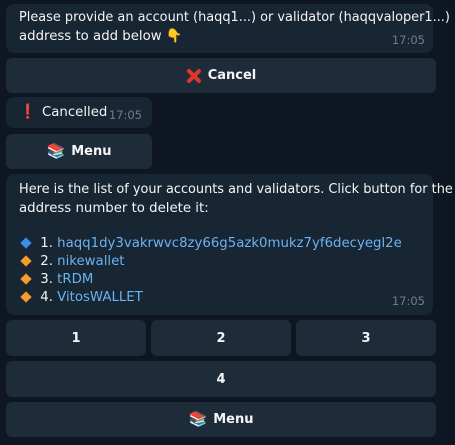  What do you see at coordinates (26, 242) in the screenshot?
I see `blue-diamond-icon` at bounding box center [26, 242].